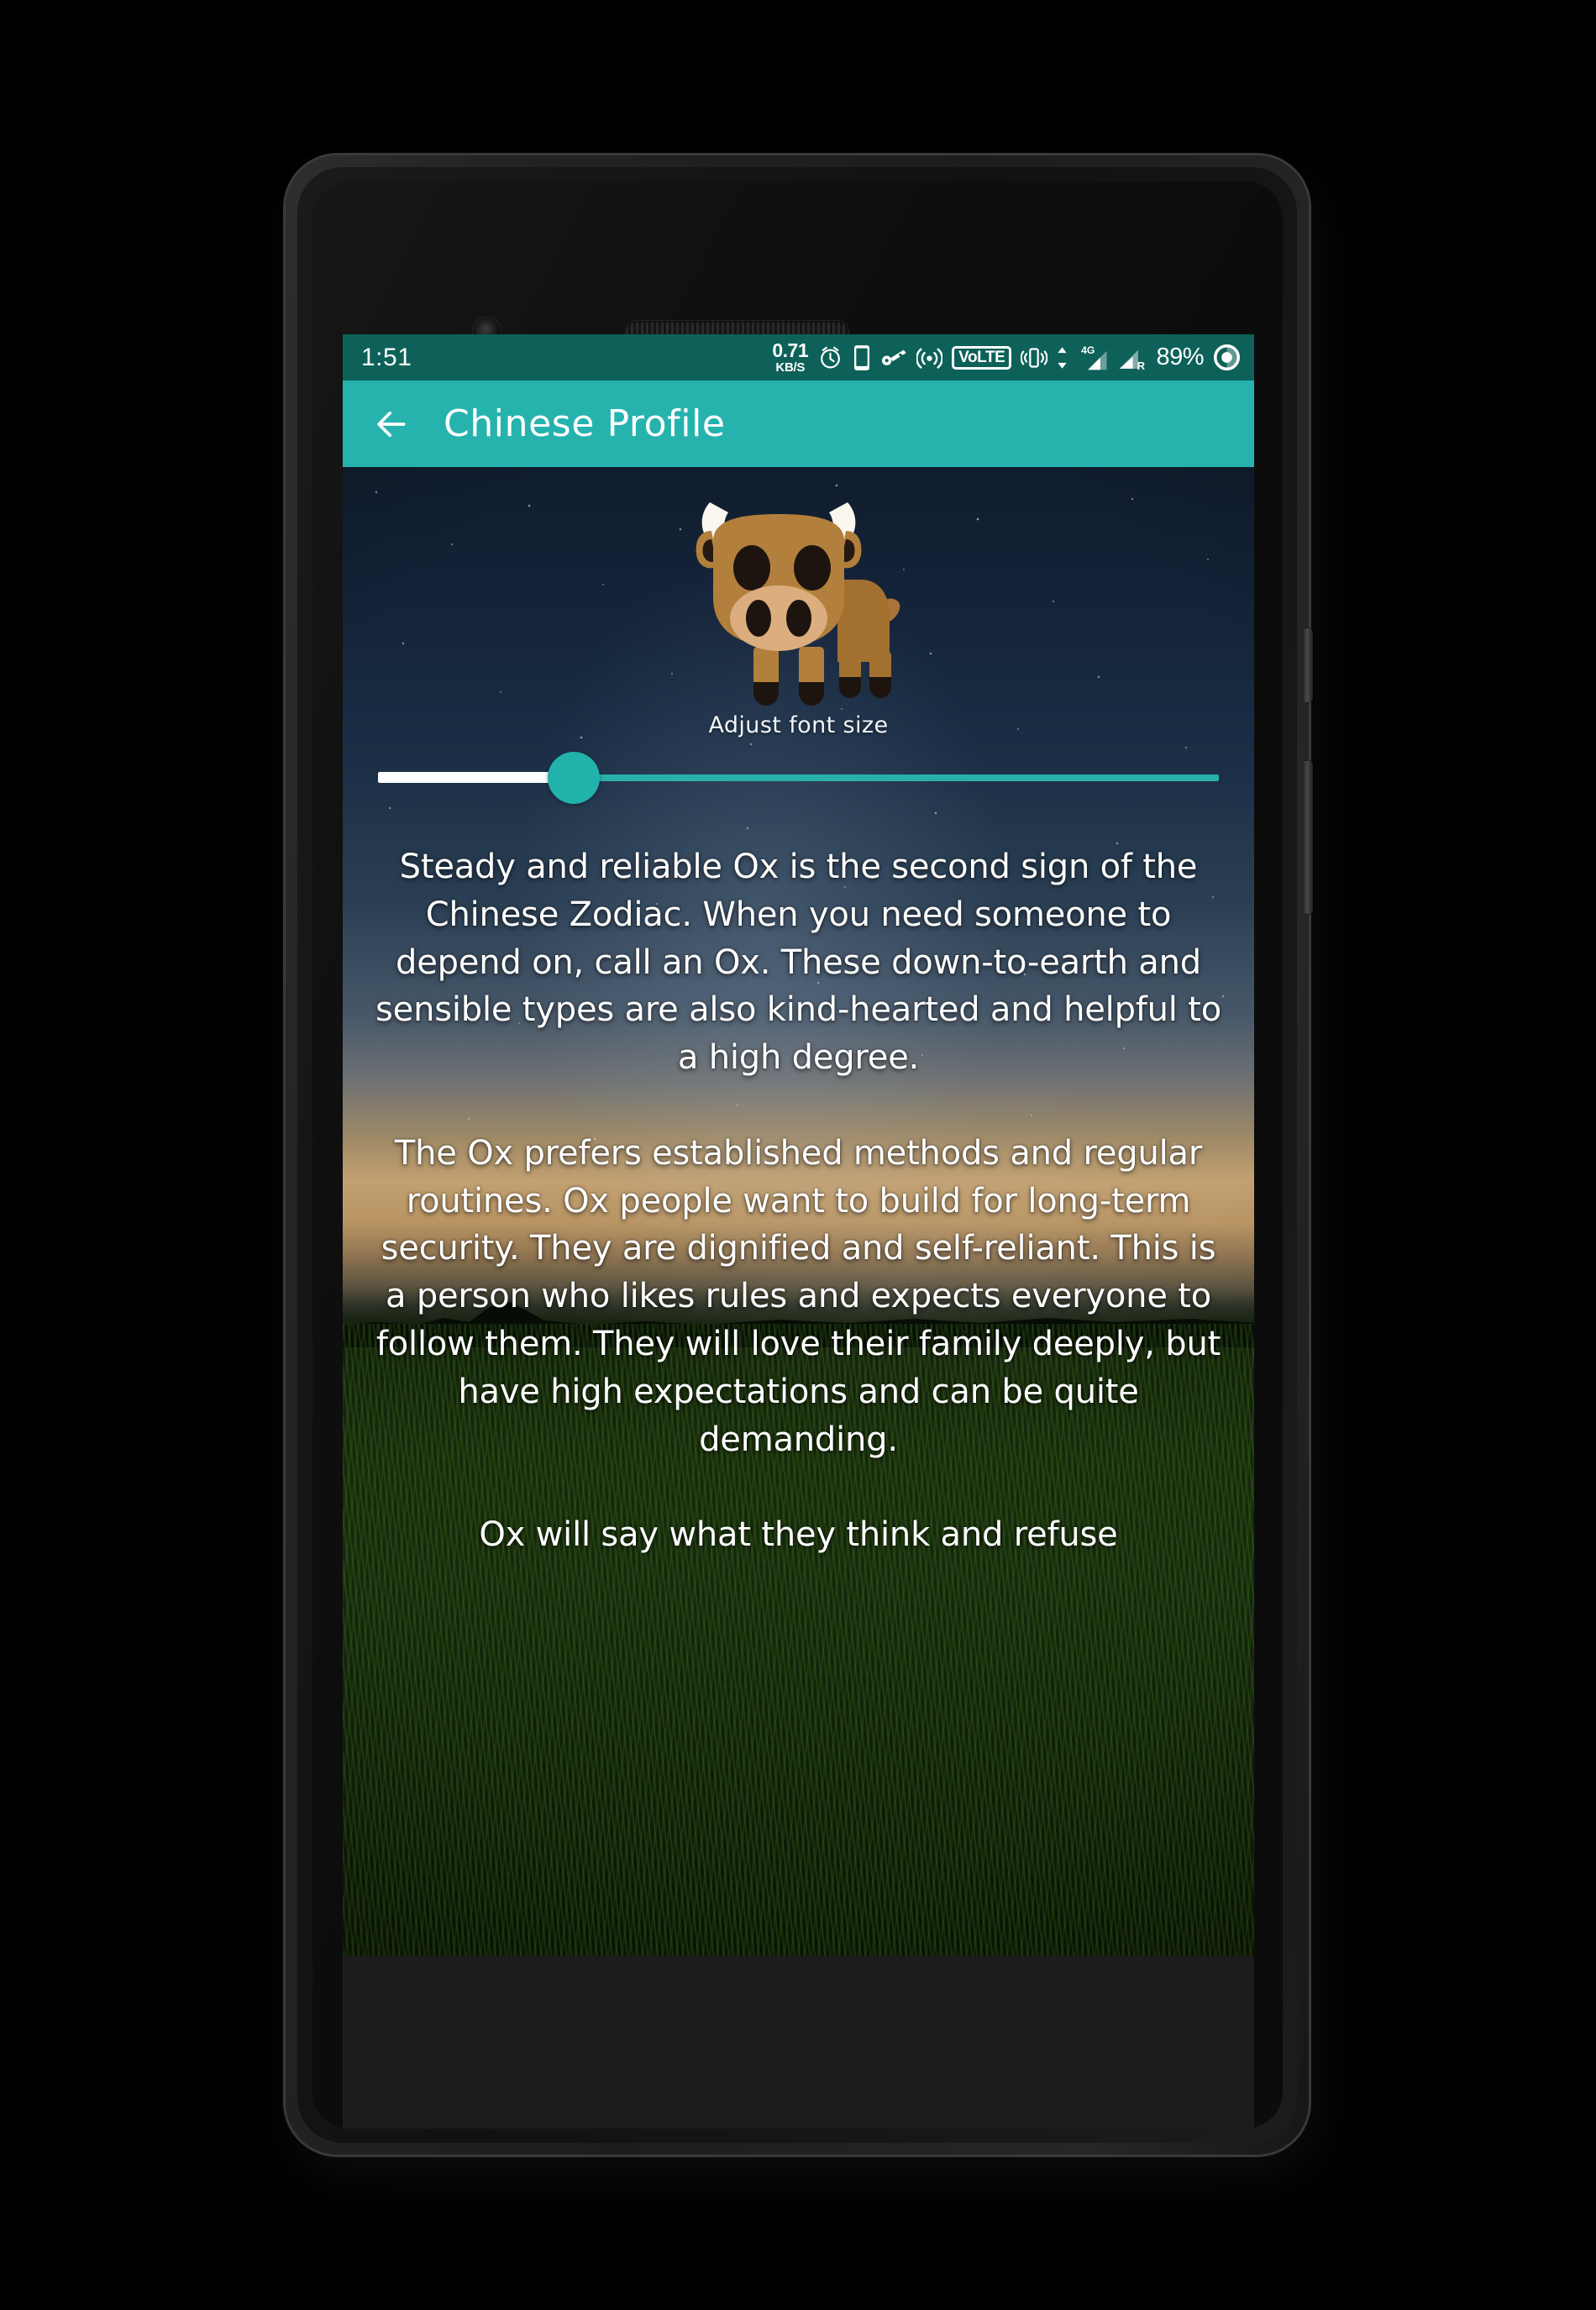 Image resolution: width=1596 pixels, height=2310 pixels. What do you see at coordinates (391, 424) in the screenshot?
I see `back-arrow-icon` at bounding box center [391, 424].